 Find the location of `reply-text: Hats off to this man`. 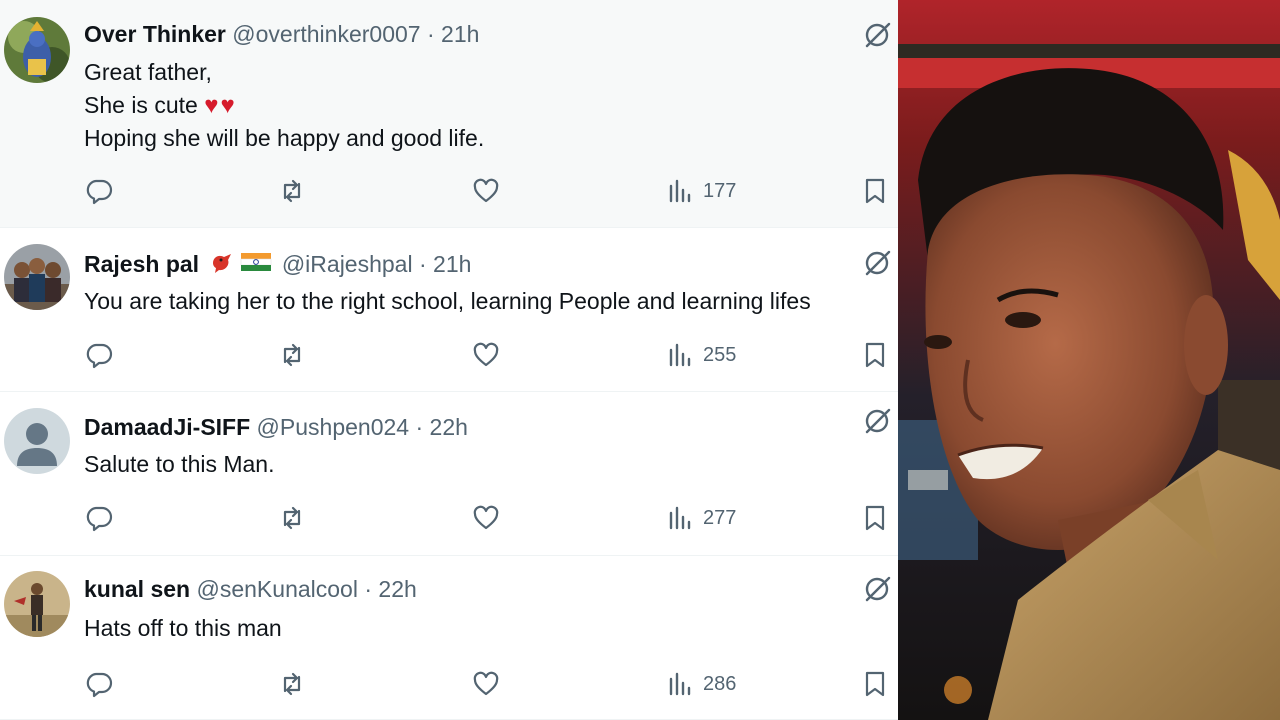

reply-text: Hats off to this man is located at coordinates (183, 628).